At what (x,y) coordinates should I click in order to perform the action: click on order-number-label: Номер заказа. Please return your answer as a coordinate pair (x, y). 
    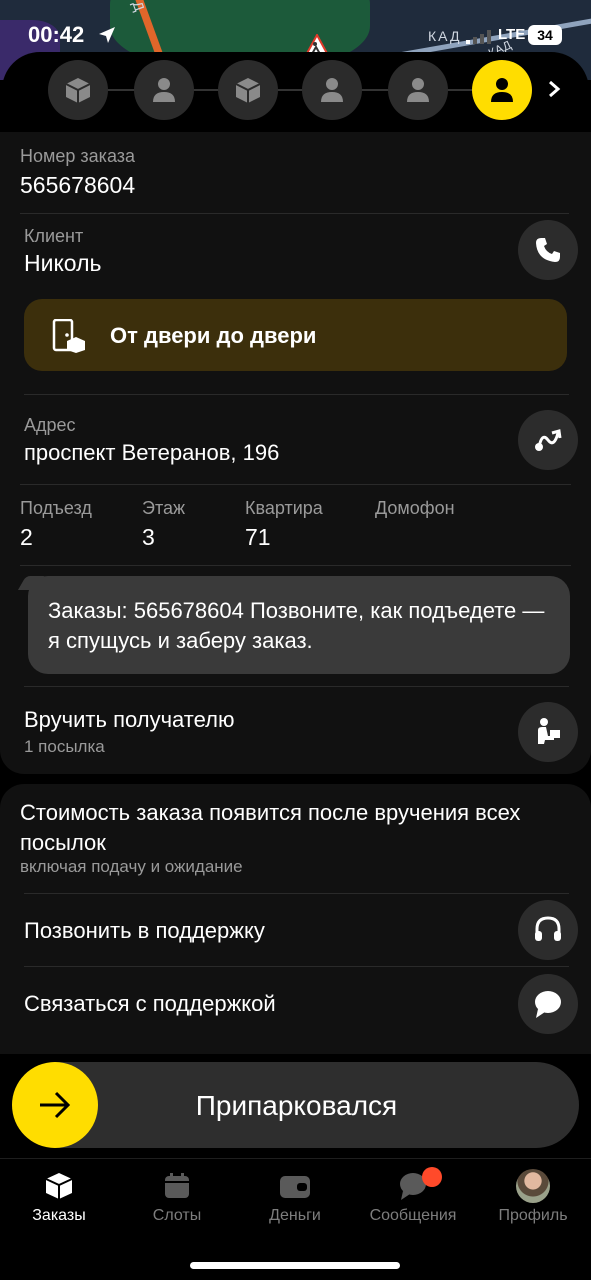
    Looking at the image, I should click on (78, 156).